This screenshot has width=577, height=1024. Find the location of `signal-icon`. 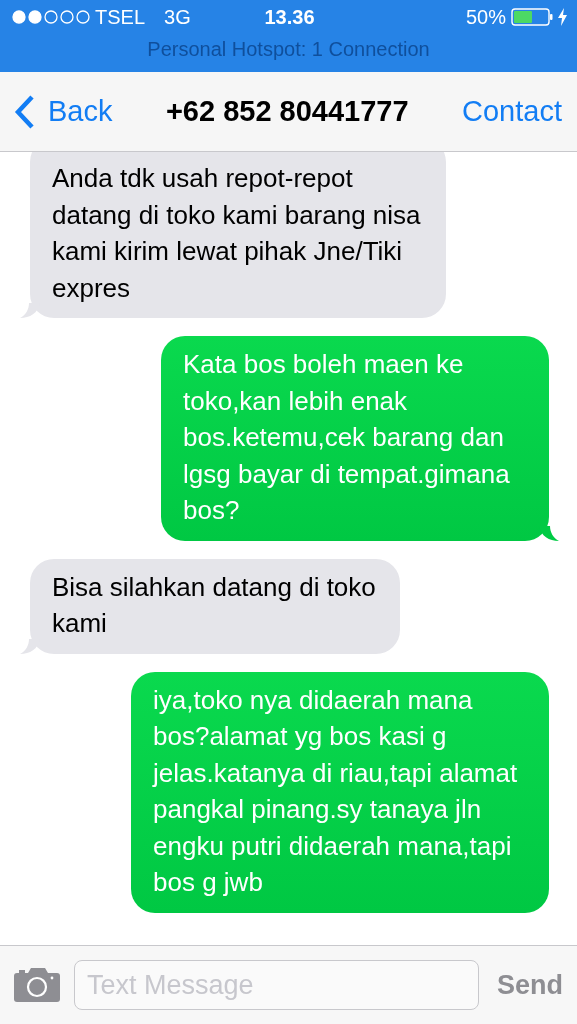

signal-icon is located at coordinates (51, 17).